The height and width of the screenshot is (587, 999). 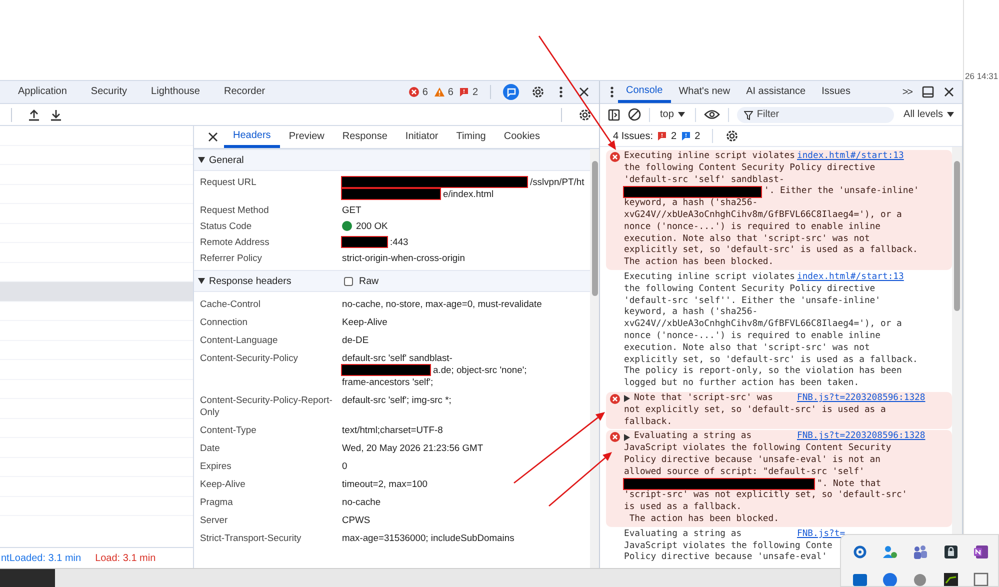 What do you see at coordinates (214, 520) in the screenshot?
I see `header-name: Server` at bounding box center [214, 520].